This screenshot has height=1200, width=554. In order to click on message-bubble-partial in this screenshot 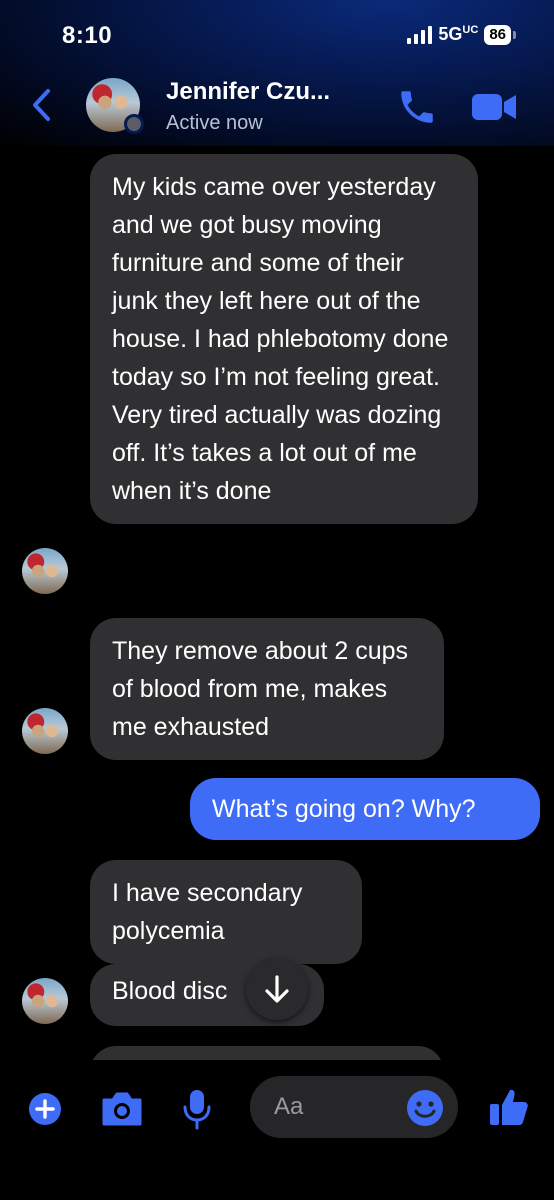, I will do `click(267, 1053)`.